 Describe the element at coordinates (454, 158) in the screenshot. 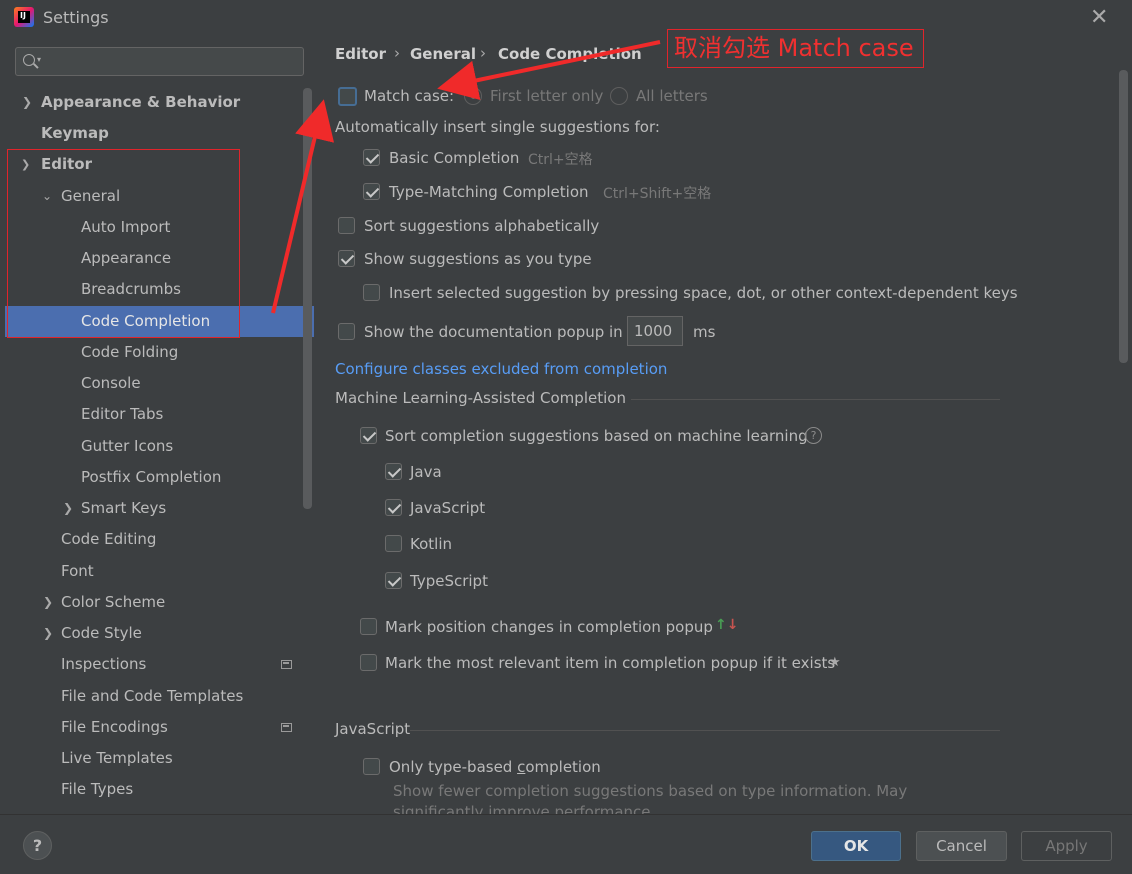

I see `basic-completion-label: Basic Completion` at that location.